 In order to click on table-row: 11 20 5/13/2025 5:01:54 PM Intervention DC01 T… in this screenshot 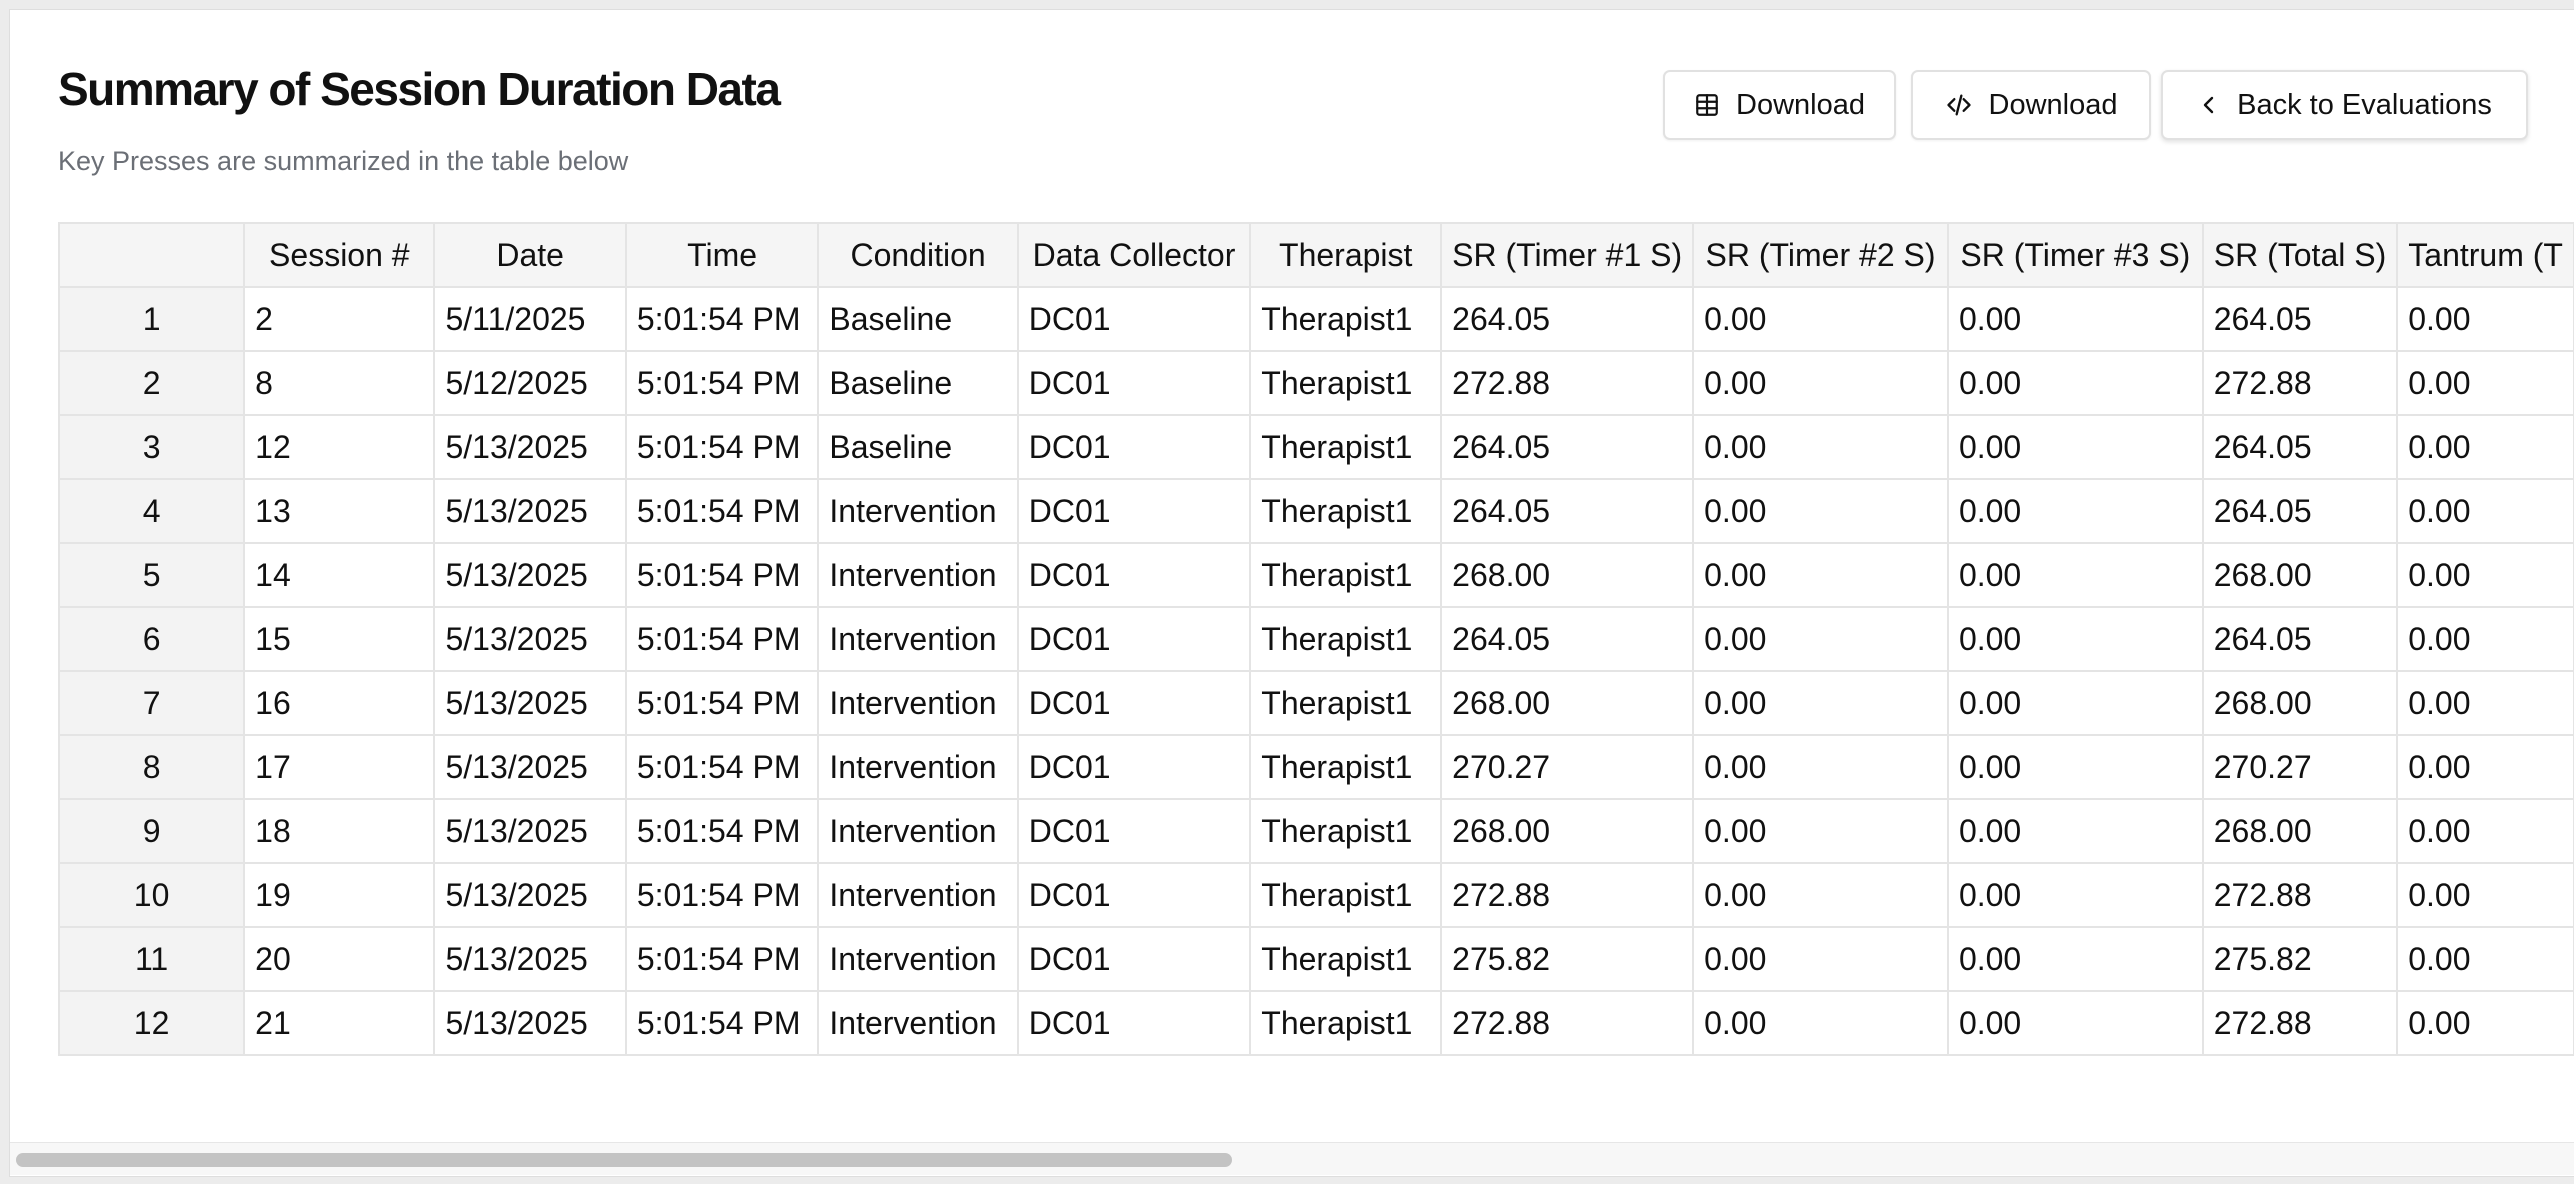, I will do `click(1315, 959)`.